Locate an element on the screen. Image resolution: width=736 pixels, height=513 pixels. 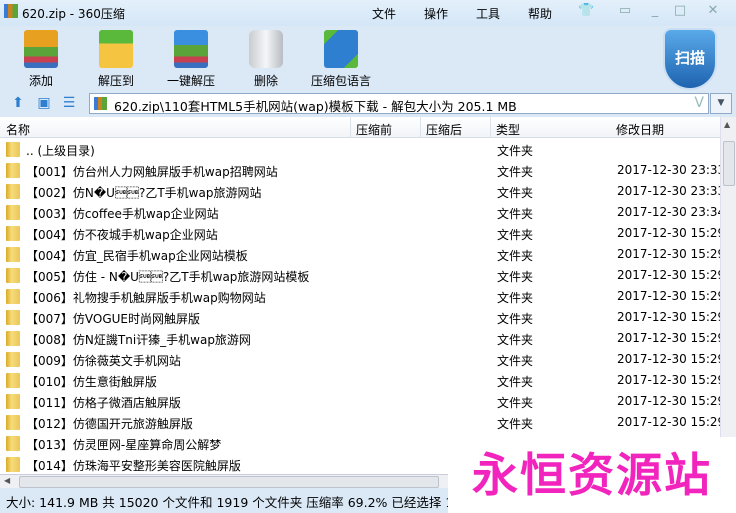
horizontal-scrollbar: ◀ is located at coordinates (224, 481).